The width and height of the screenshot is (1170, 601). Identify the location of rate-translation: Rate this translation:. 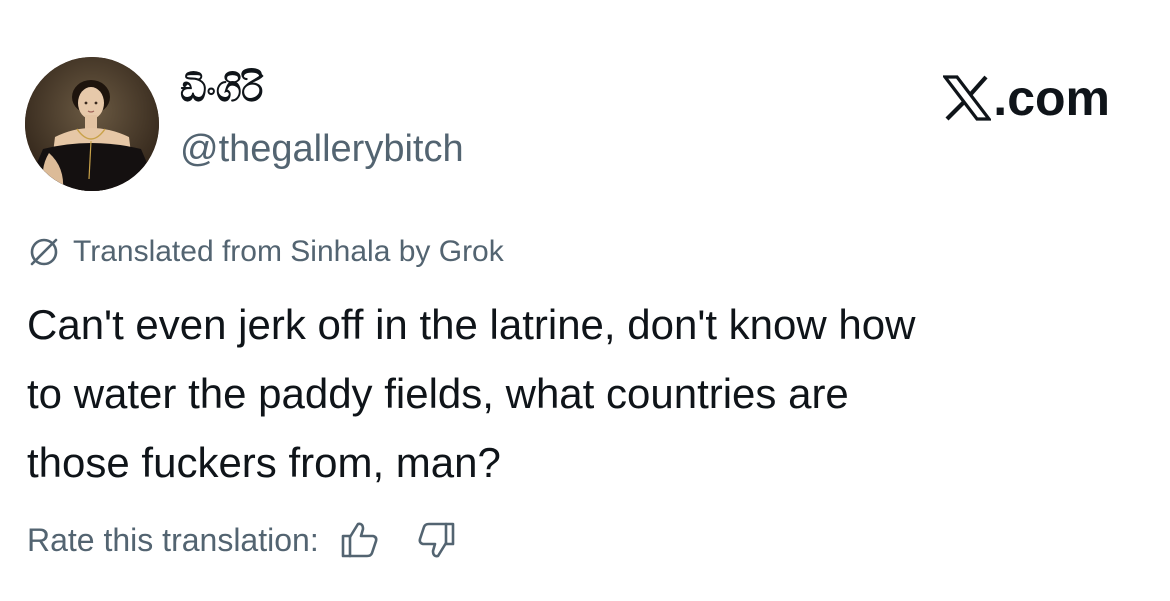
(243, 540).